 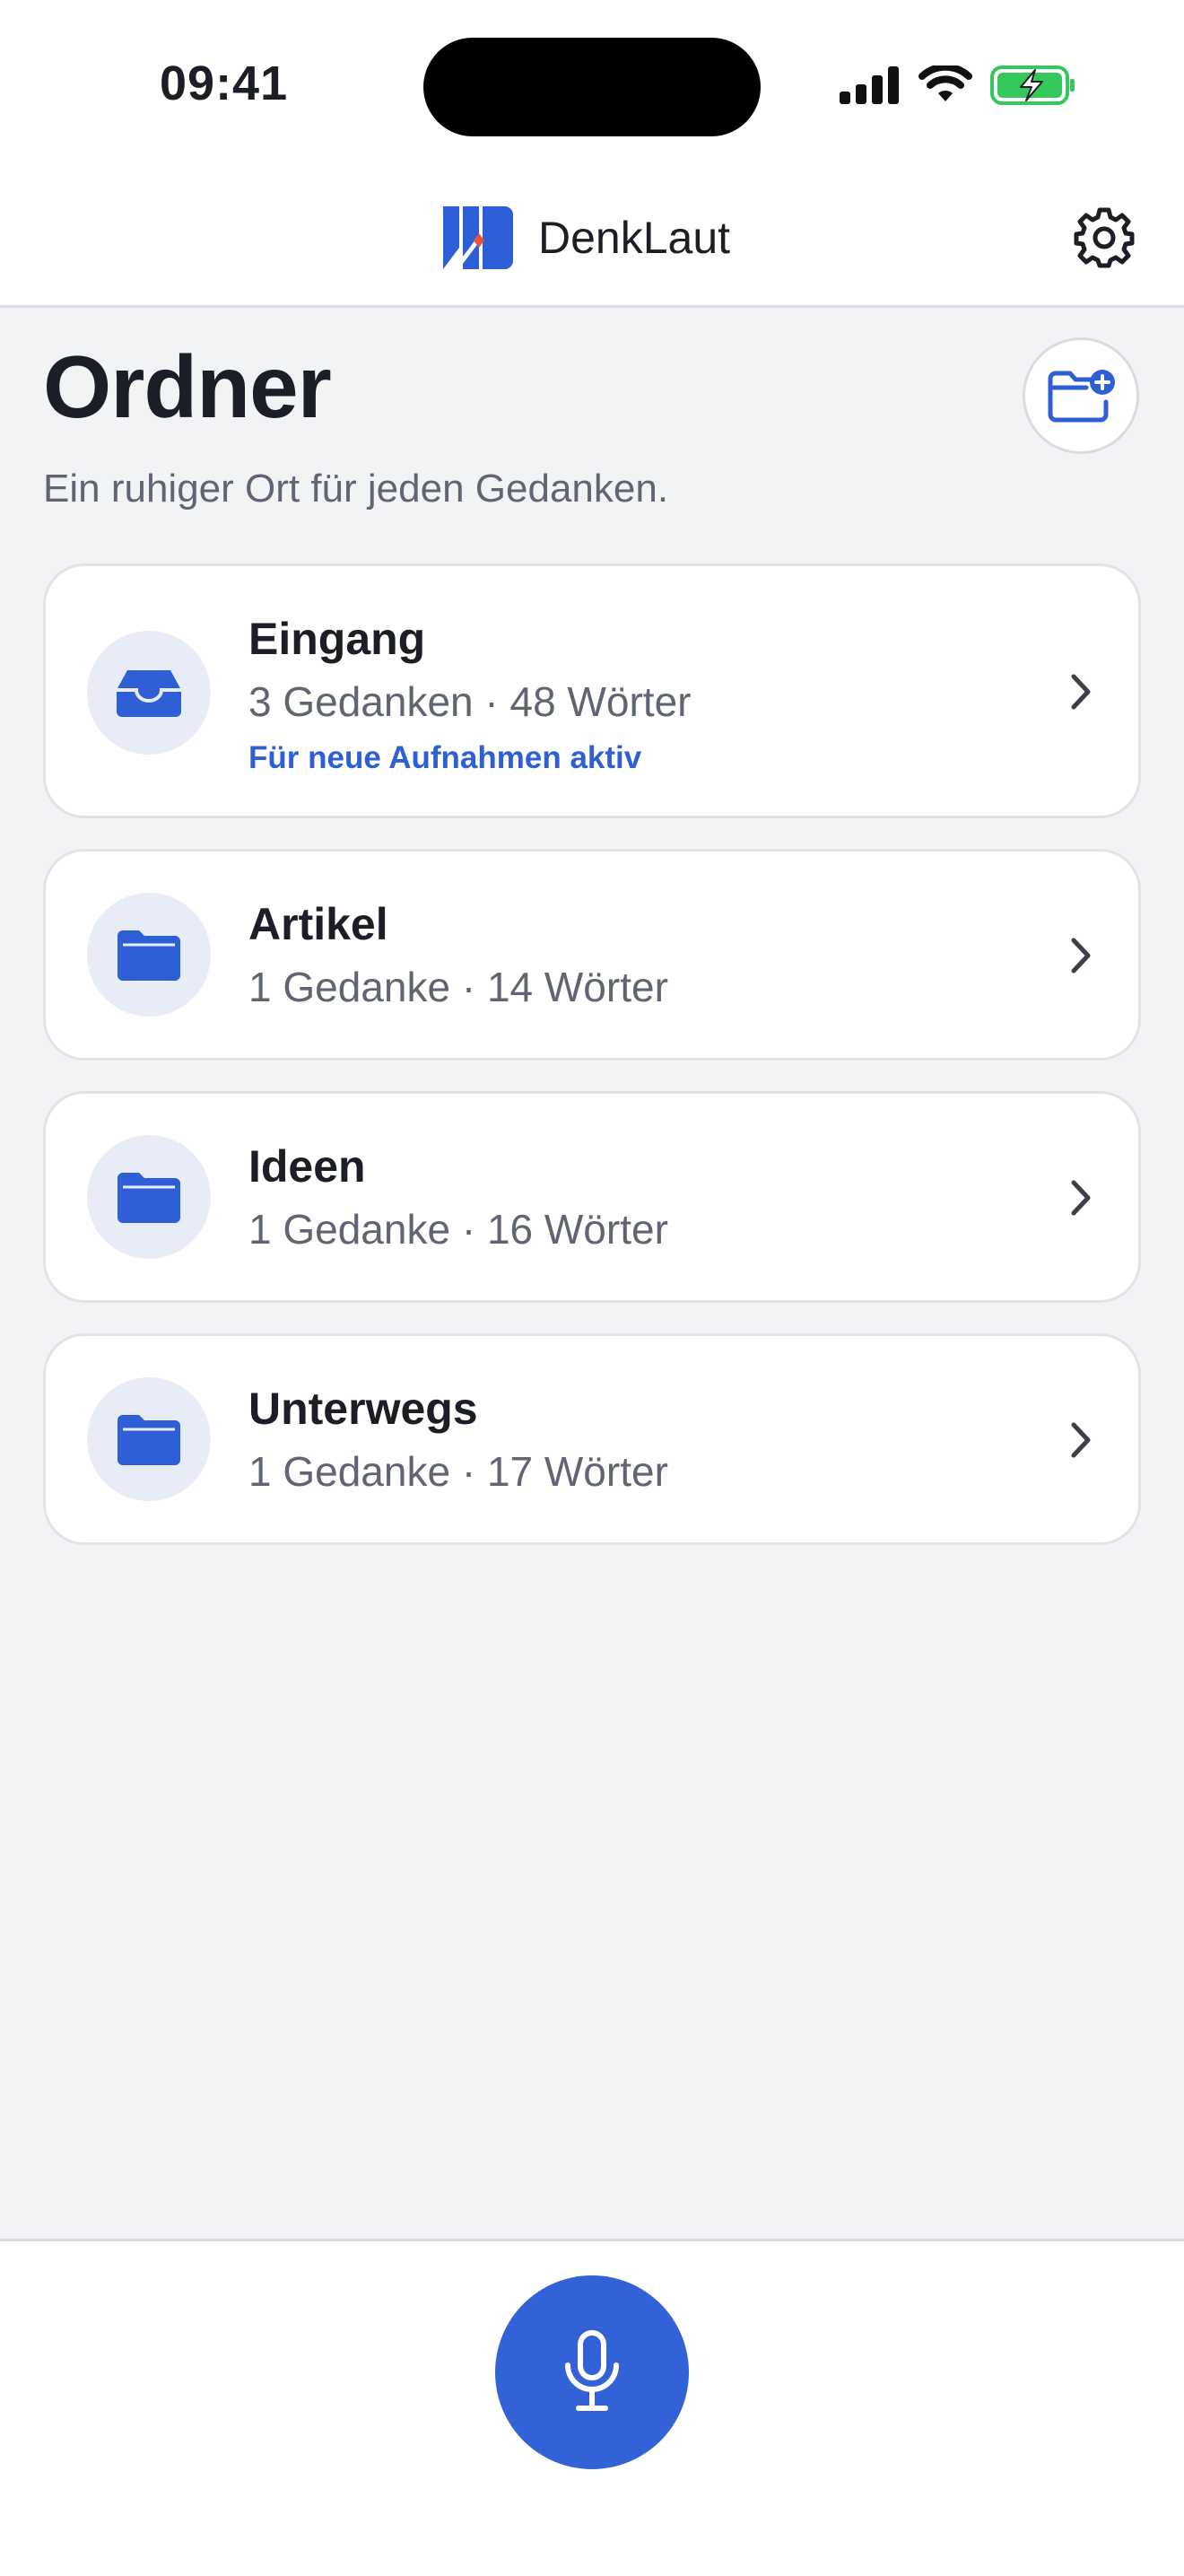 I want to click on folder-name: Eingang, so click(x=337, y=639).